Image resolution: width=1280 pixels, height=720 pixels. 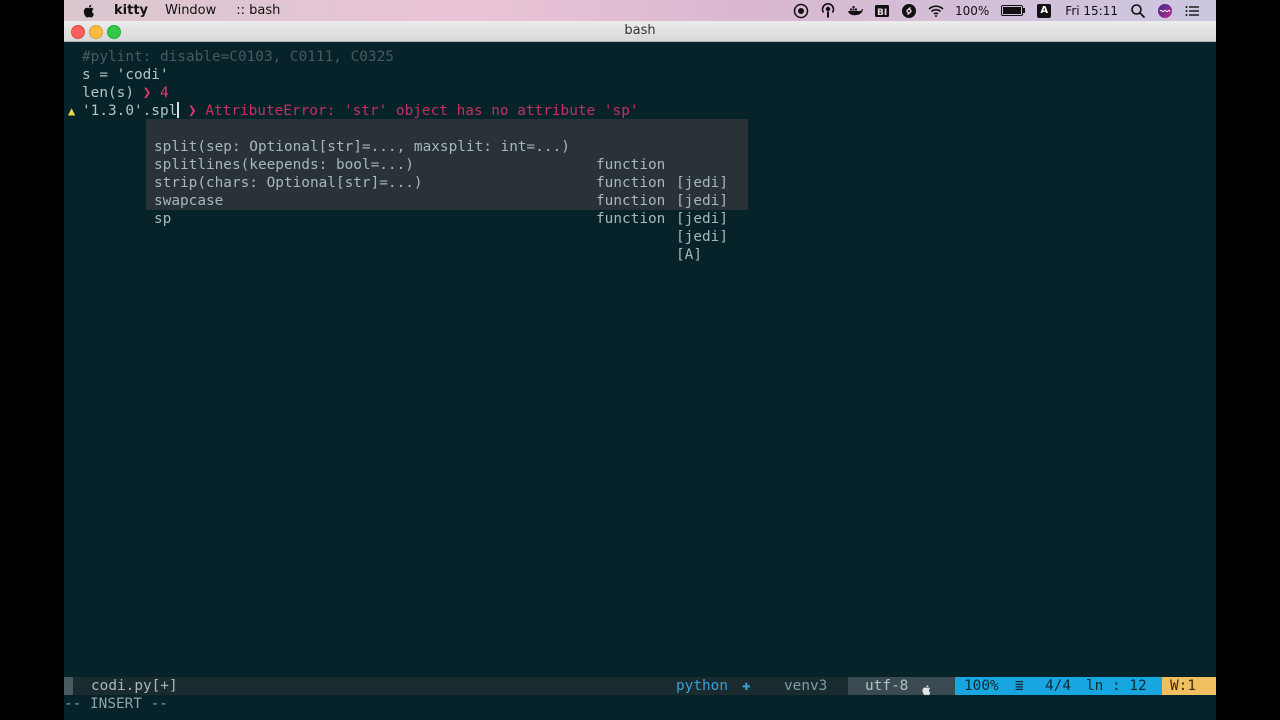 I want to click on status-filename: codi.py[+], so click(x=134, y=686).